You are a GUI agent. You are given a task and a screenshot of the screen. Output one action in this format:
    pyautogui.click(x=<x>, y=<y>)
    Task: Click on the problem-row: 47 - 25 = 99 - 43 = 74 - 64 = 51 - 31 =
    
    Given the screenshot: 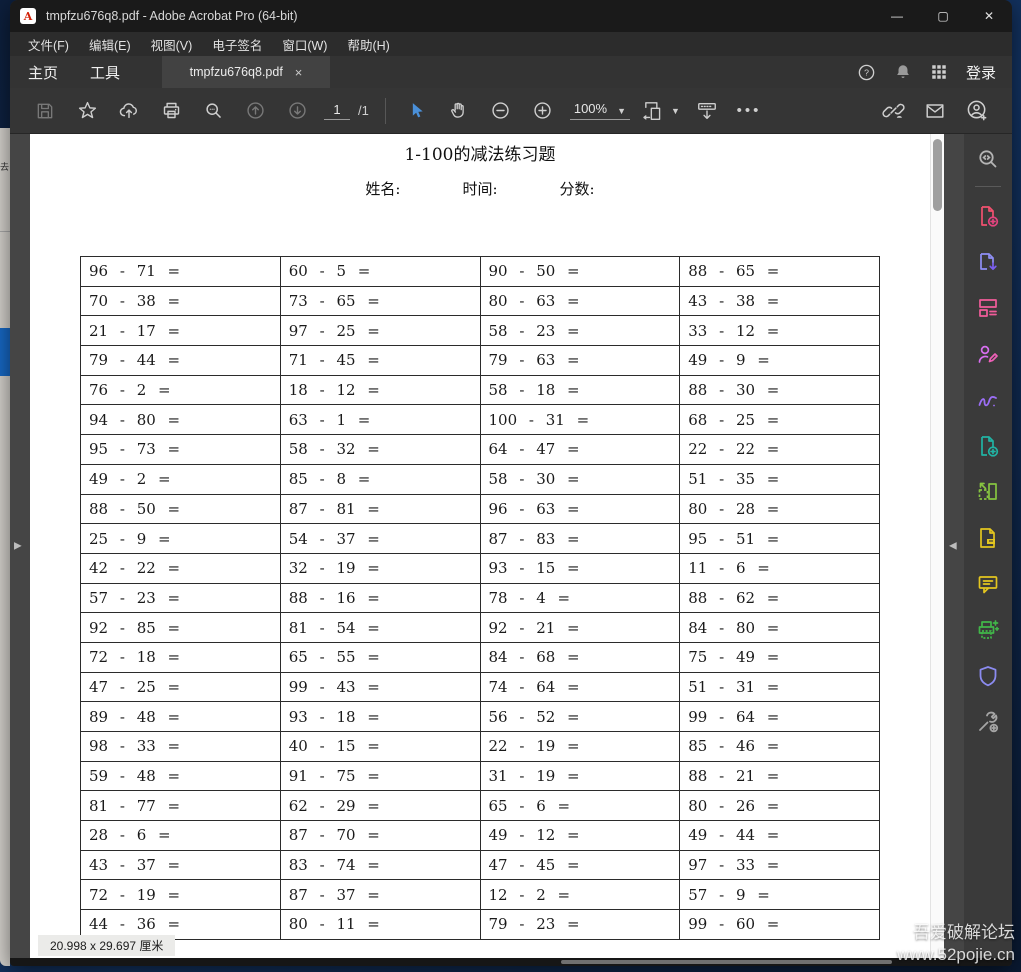 What is the action you would take?
    pyautogui.click(x=480, y=687)
    